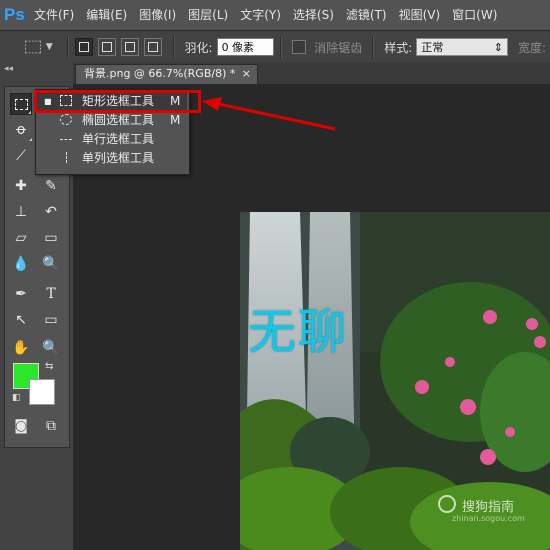 The width and height of the screenshot is (550, 550). I want to click on flyout-item-label: 单列选框工具, so click(118, 158).